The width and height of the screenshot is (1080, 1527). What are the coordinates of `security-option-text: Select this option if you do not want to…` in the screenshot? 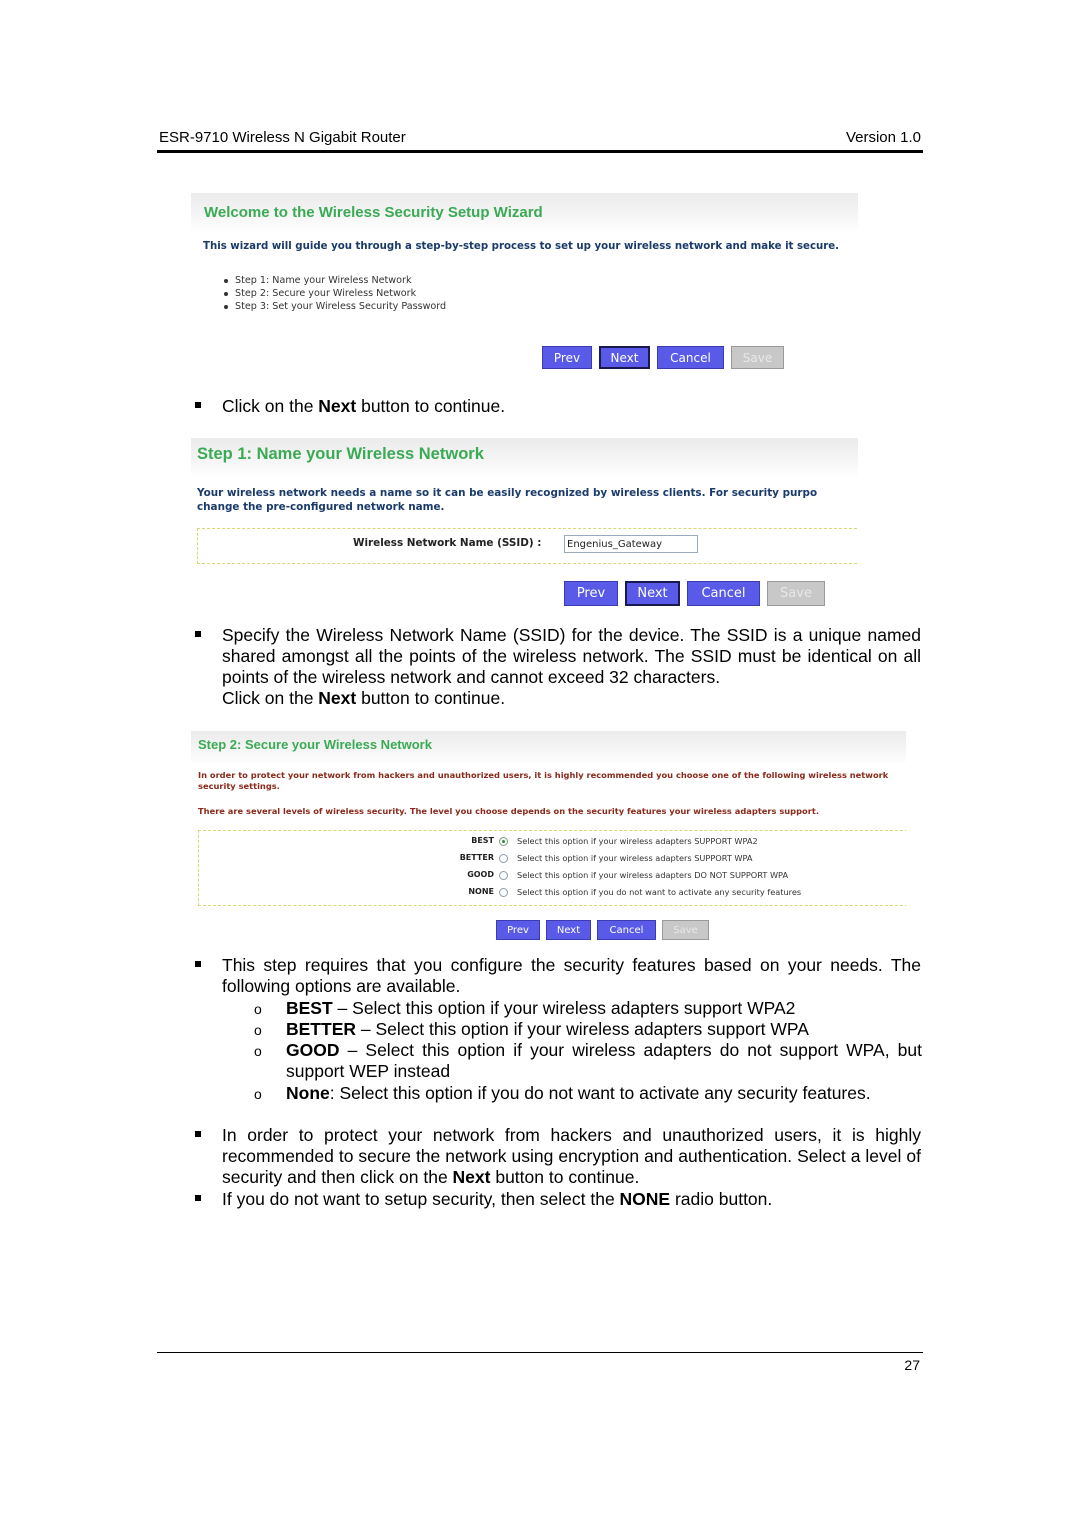 It's located at (659, 892).